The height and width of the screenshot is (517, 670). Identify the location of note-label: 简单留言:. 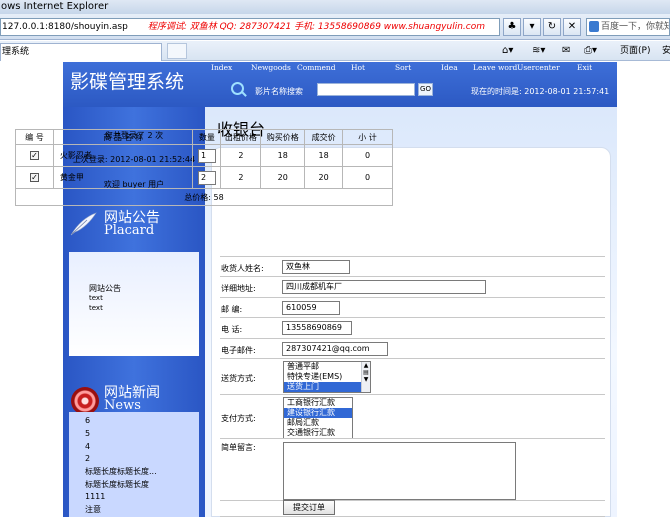
(238, 447).